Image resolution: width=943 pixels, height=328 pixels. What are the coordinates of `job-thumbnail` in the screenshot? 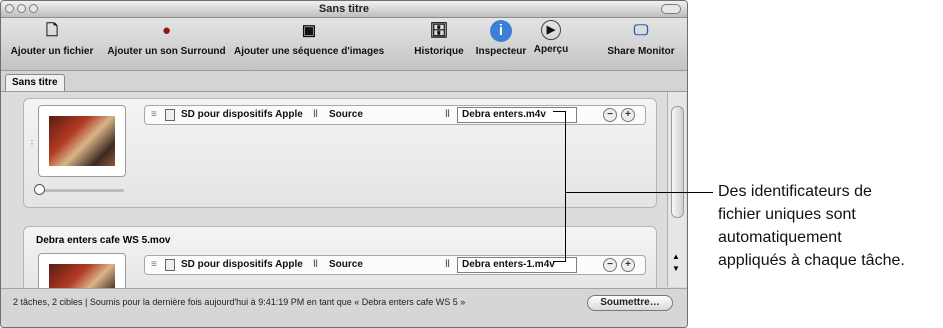 It's located at (82, 141).